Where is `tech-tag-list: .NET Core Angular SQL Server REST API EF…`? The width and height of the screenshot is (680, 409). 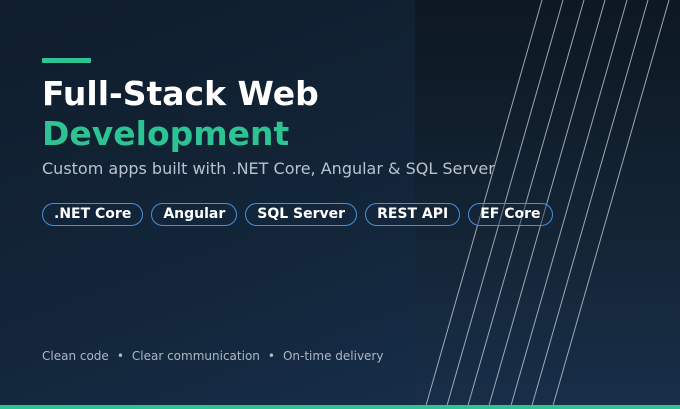
tech-tag-list: .NET Core Angular SQL Server REST API EF… is located at coordinates (297, 214).